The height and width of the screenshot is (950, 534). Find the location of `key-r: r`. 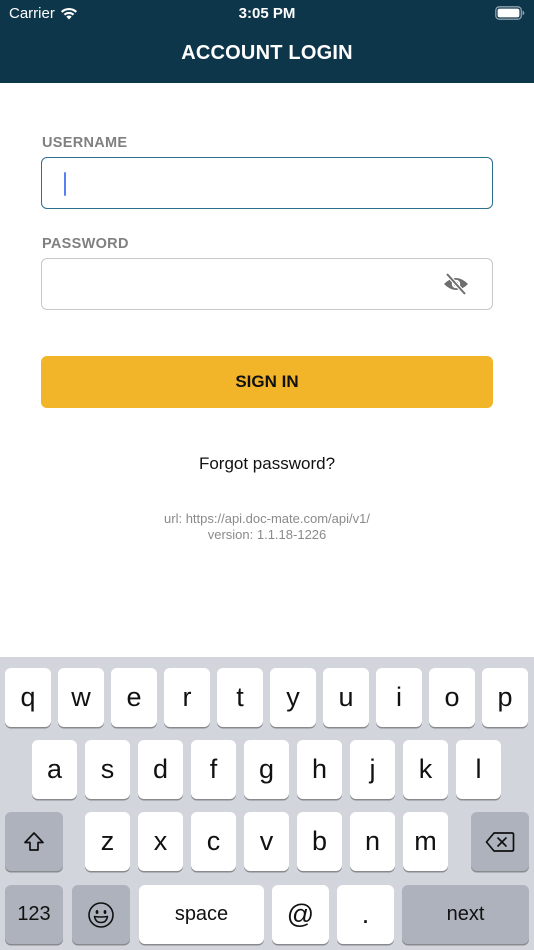

key-r: r is located at coordinates (187, 697).